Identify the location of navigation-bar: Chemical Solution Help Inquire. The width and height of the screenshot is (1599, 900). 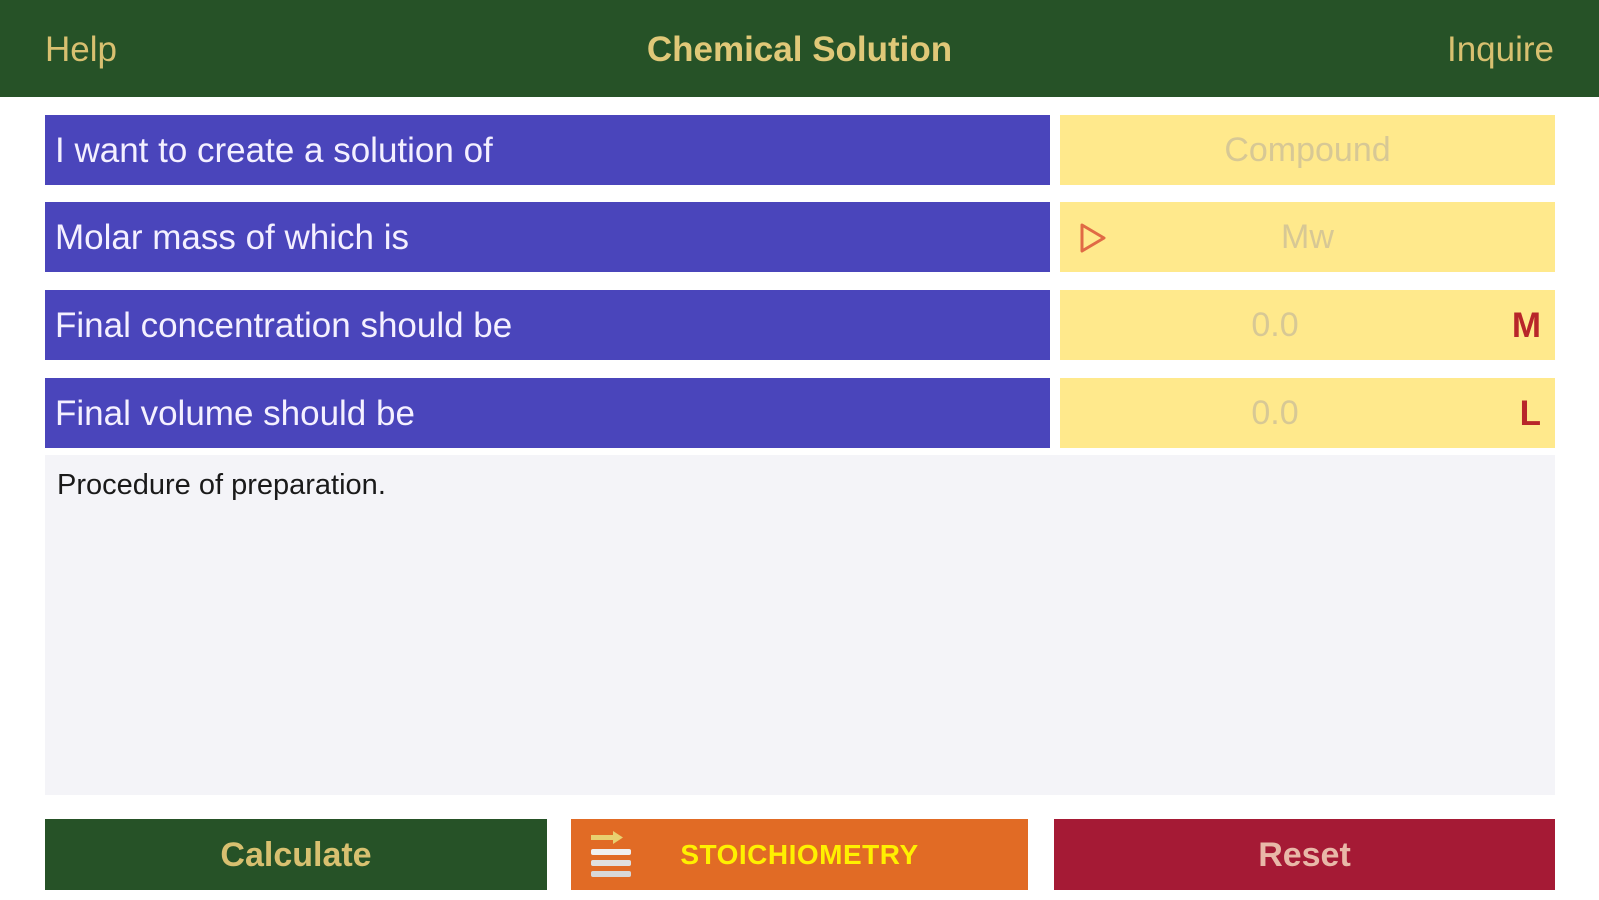
(799, 48).